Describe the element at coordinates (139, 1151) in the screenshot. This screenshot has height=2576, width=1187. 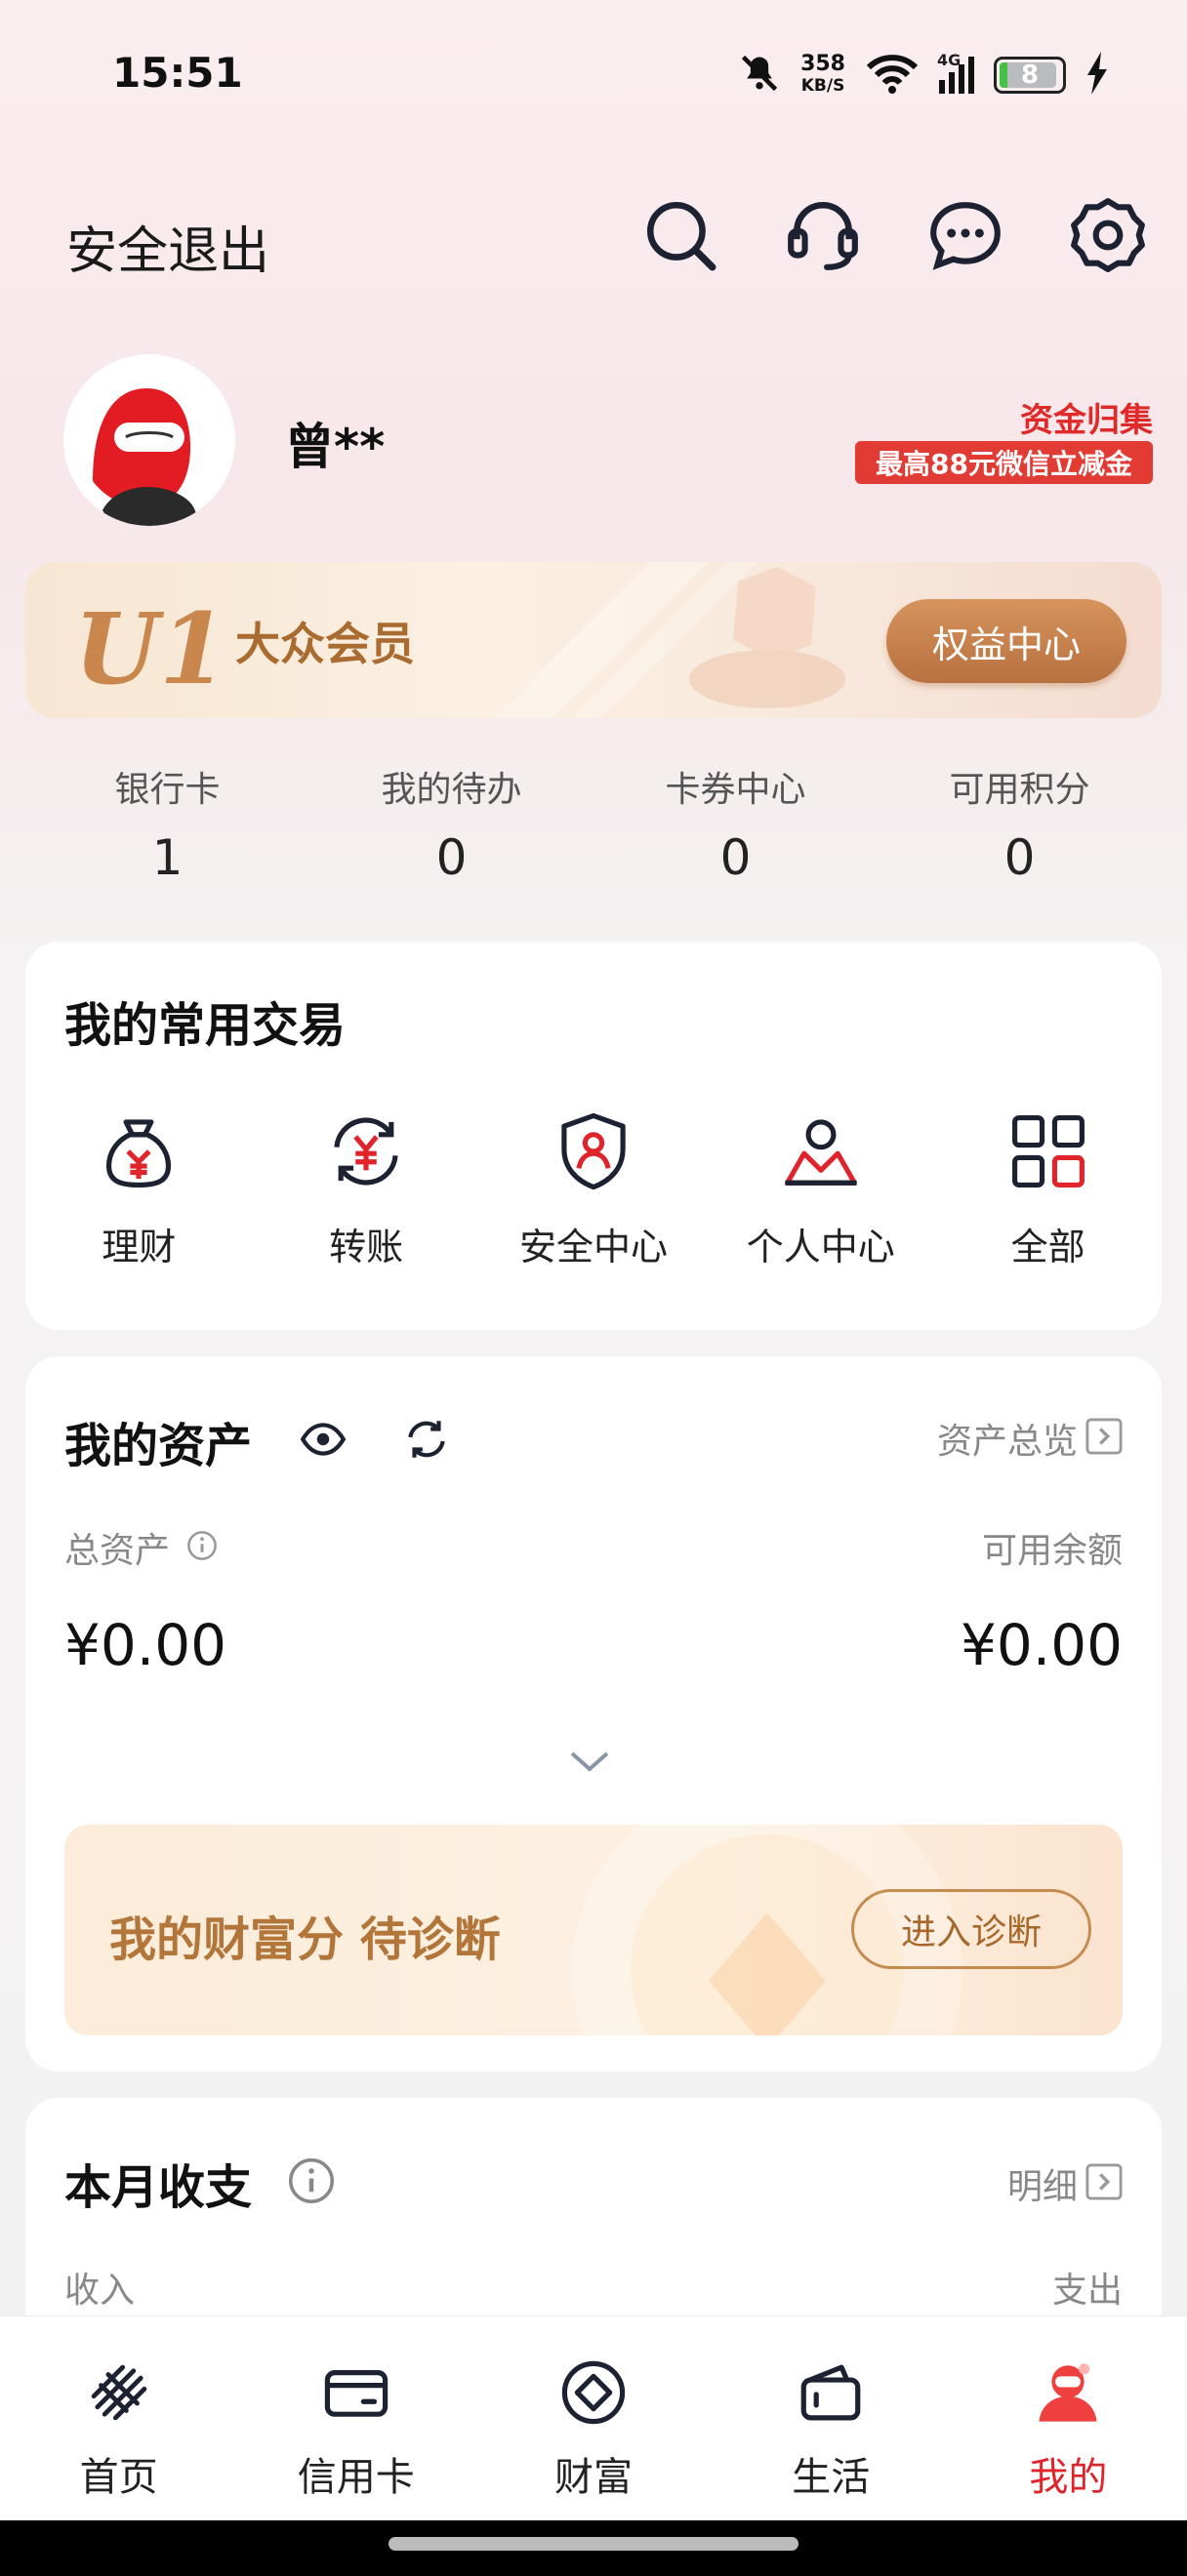
I see `money-bag-icon` at that location.